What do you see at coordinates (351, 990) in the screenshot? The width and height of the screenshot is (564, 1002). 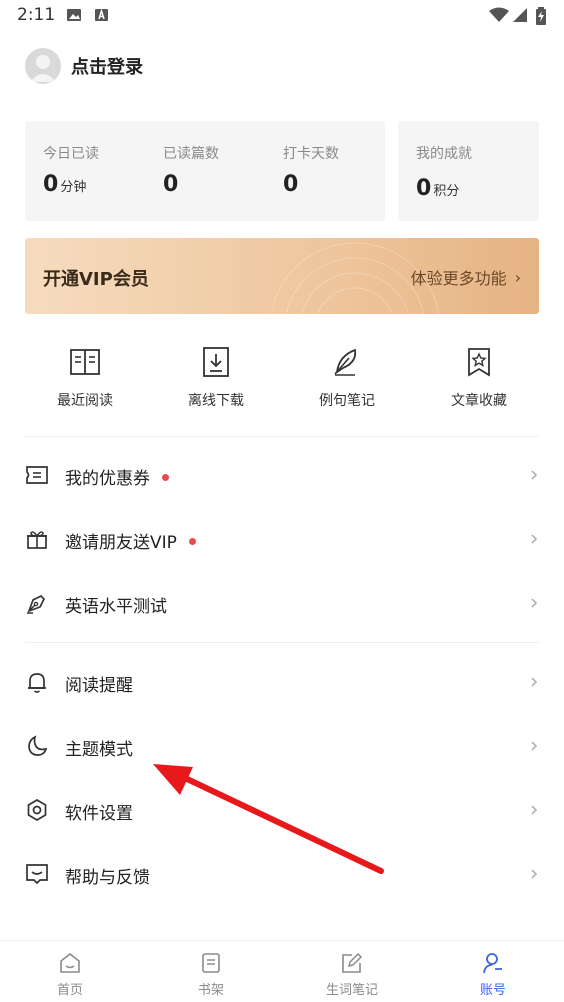 I see `tab-label: 生词笔记` at bounding box center [351, 990].